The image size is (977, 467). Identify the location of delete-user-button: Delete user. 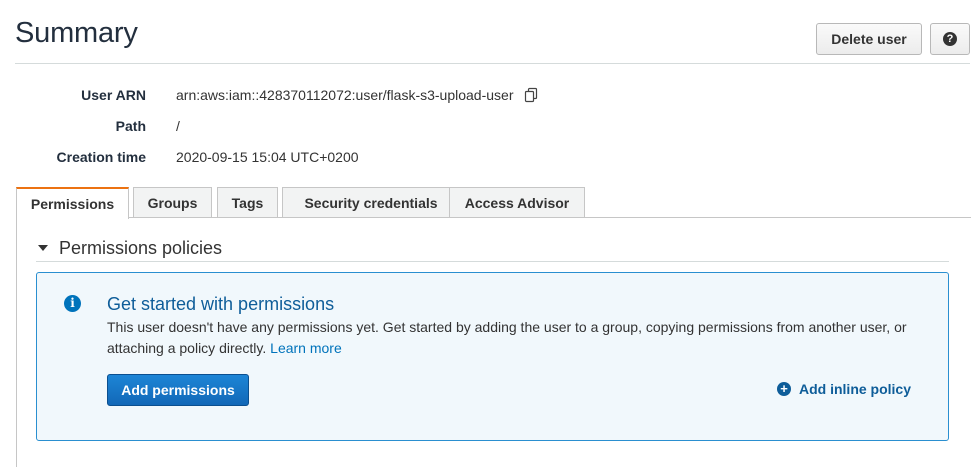
(869, 39).